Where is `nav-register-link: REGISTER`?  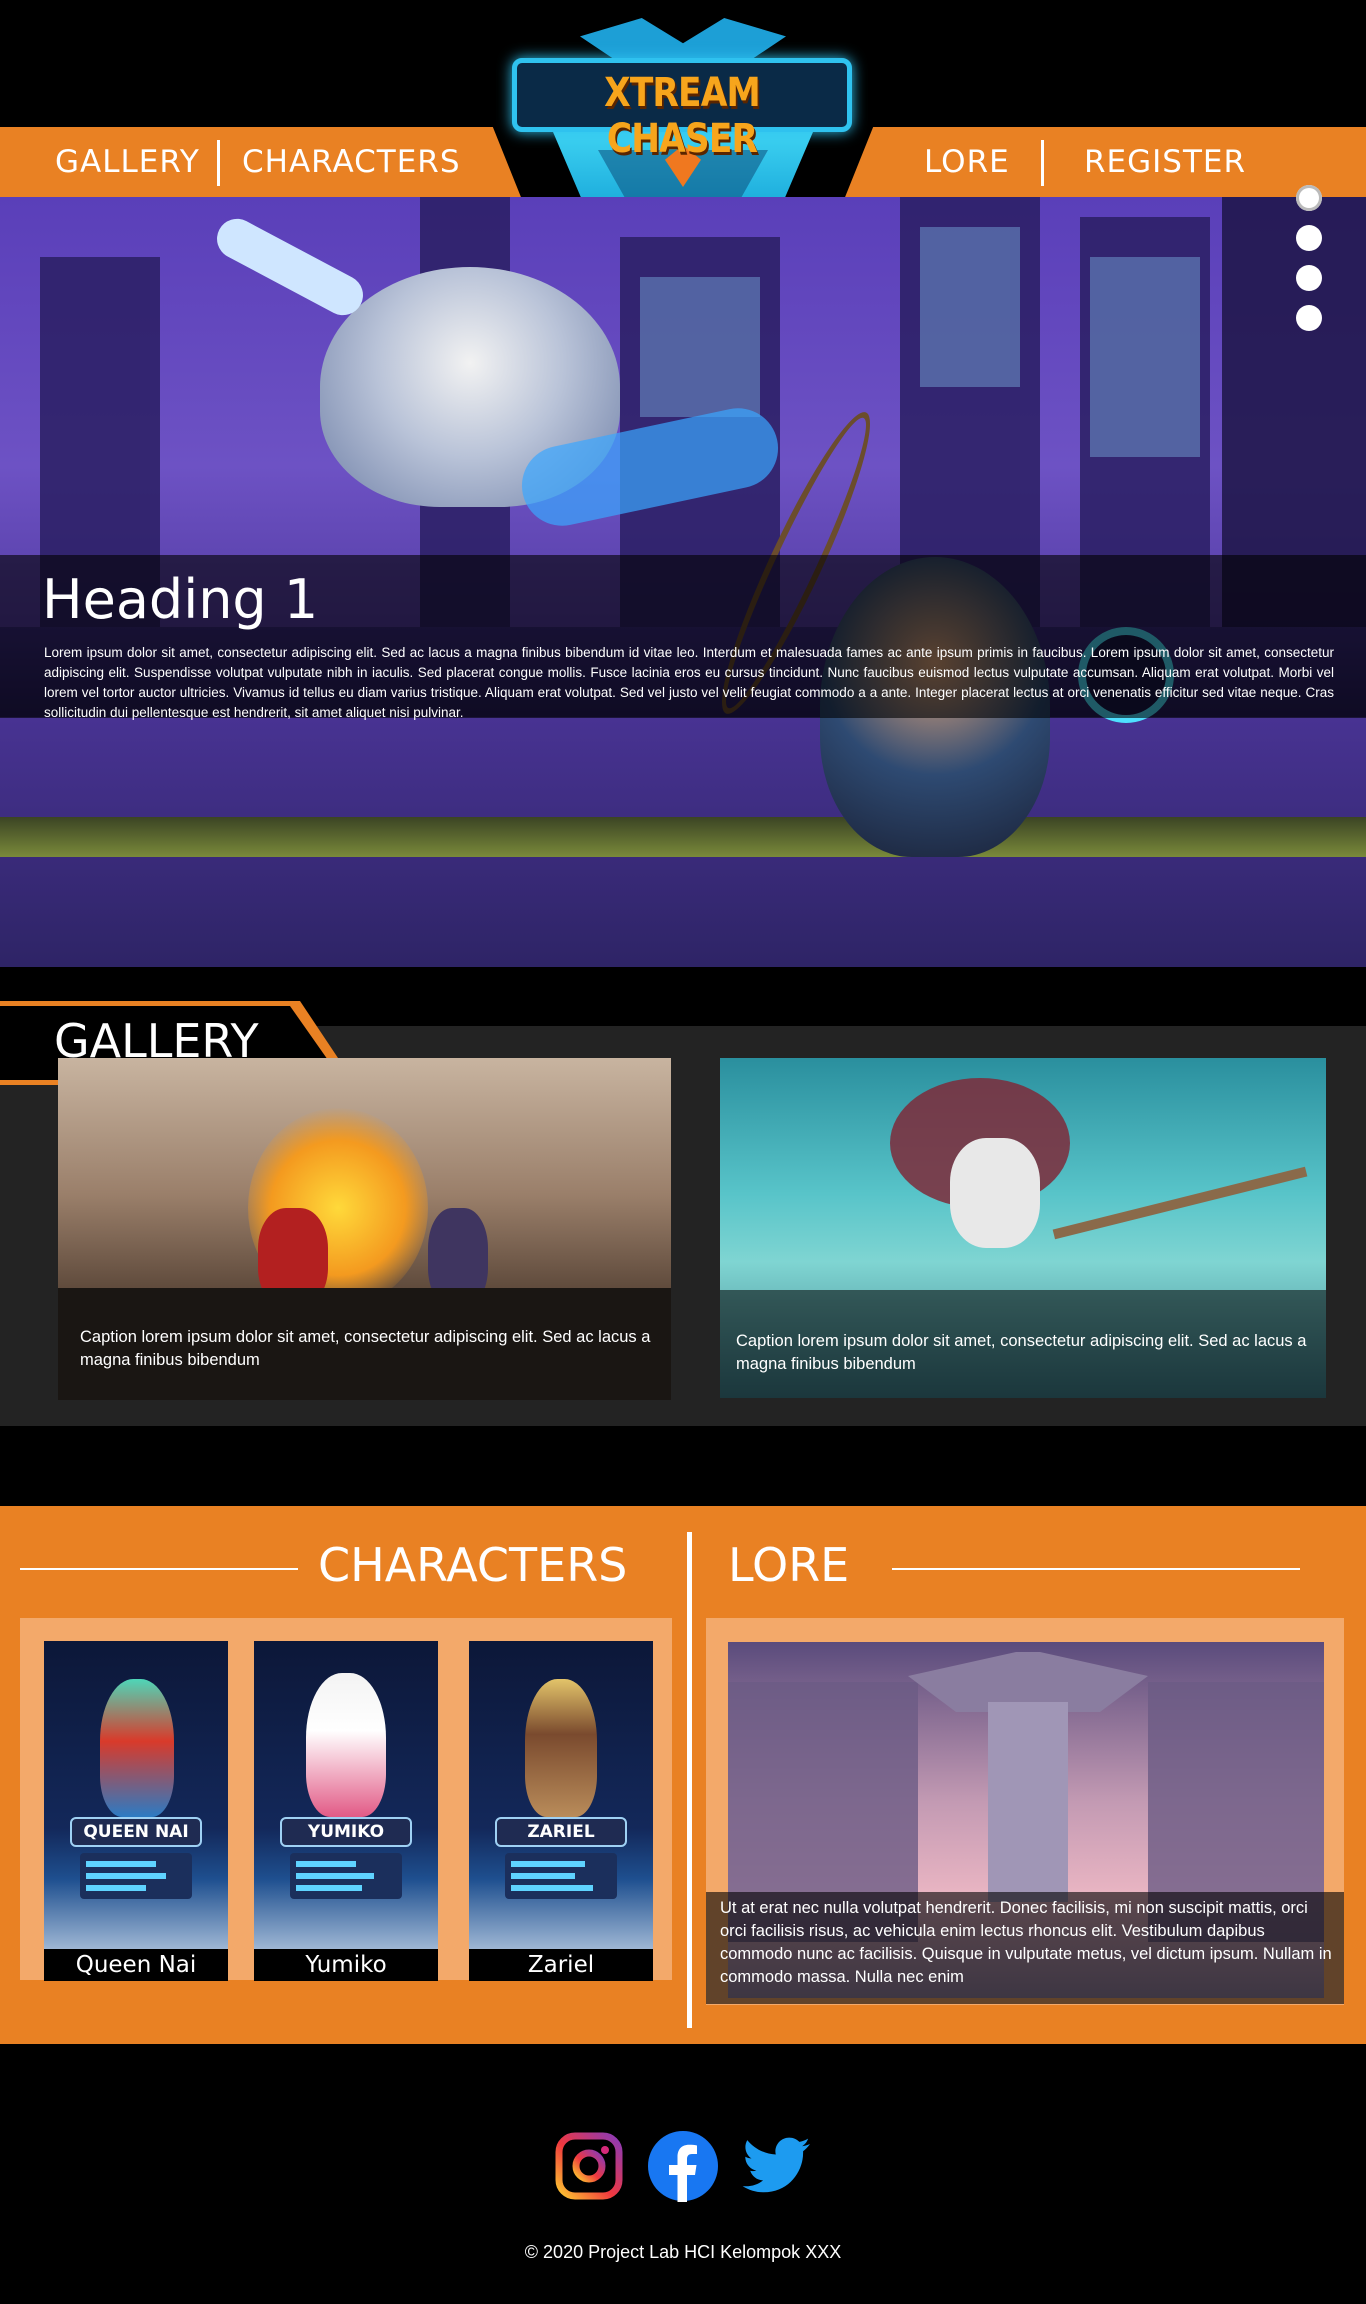 nav-register-link: REGISTER is located at coordinates (1165, 162).